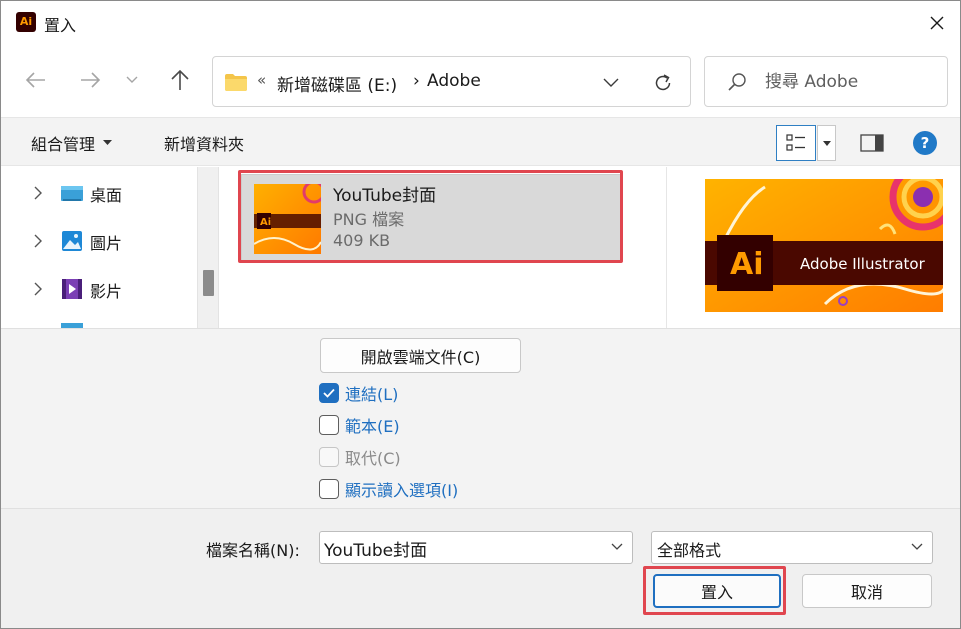 The width and height of the screenshot is (961, 629). I want to click on preview-pane-button, so click(872, 143).